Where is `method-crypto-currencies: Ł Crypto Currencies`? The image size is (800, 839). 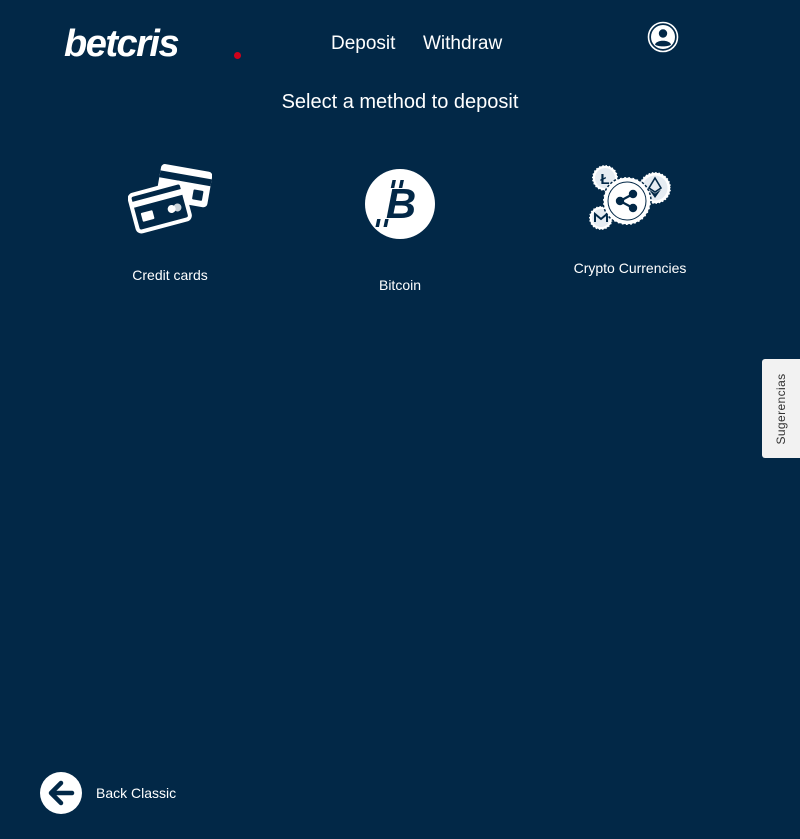 method-crypto-currencies: Ł Crypto Currencies is located at coordinates (630, 220).